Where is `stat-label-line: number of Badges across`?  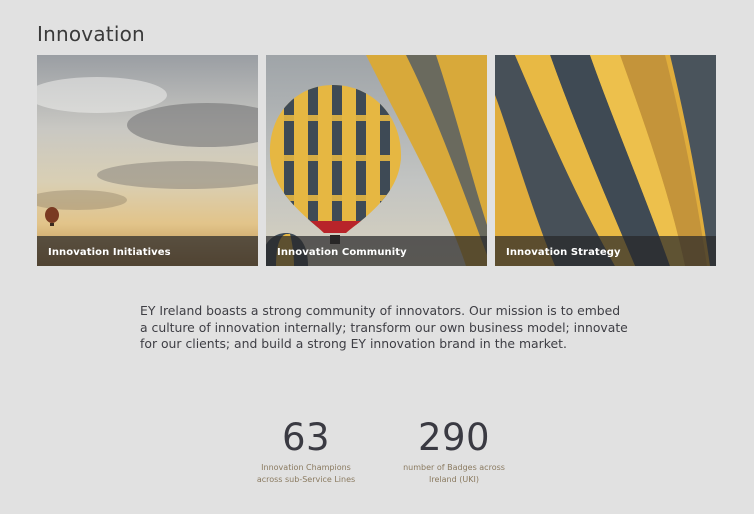
stat-label-line: number of Badges across is located at coordinates (454, 467).